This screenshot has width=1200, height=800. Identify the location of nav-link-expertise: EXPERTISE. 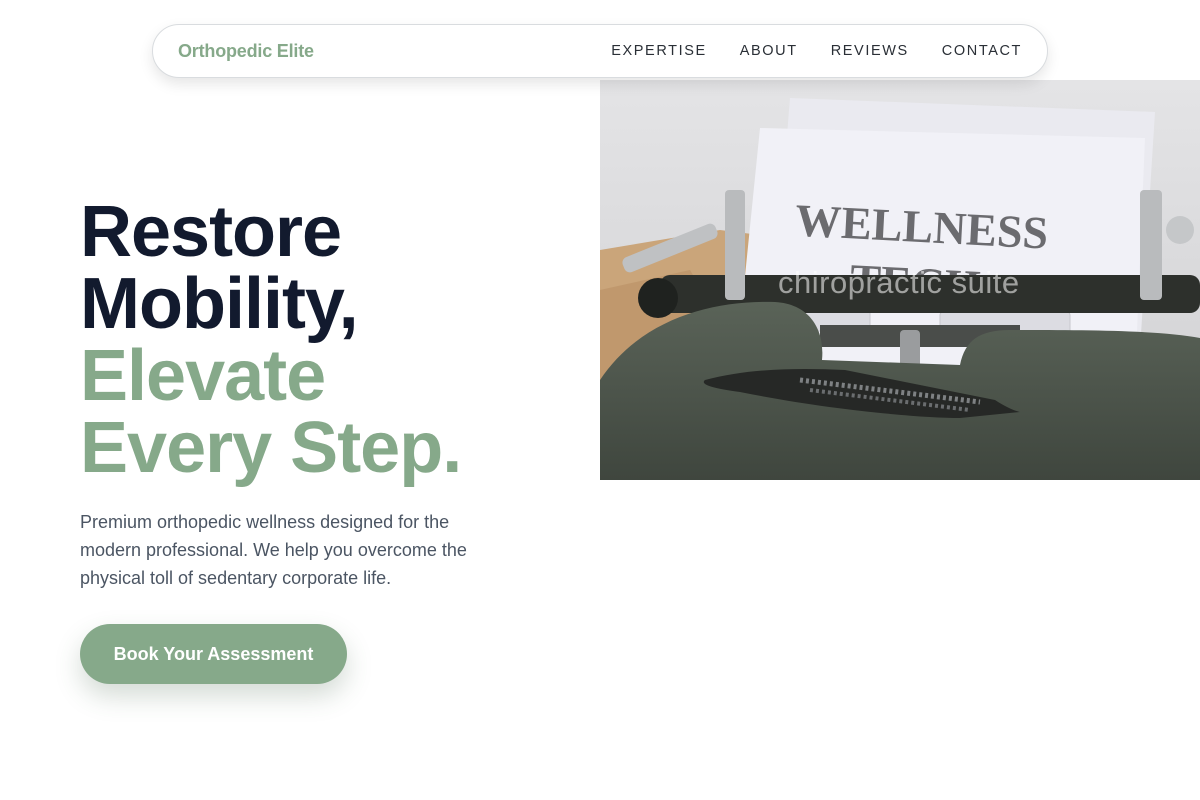
(659, 51).